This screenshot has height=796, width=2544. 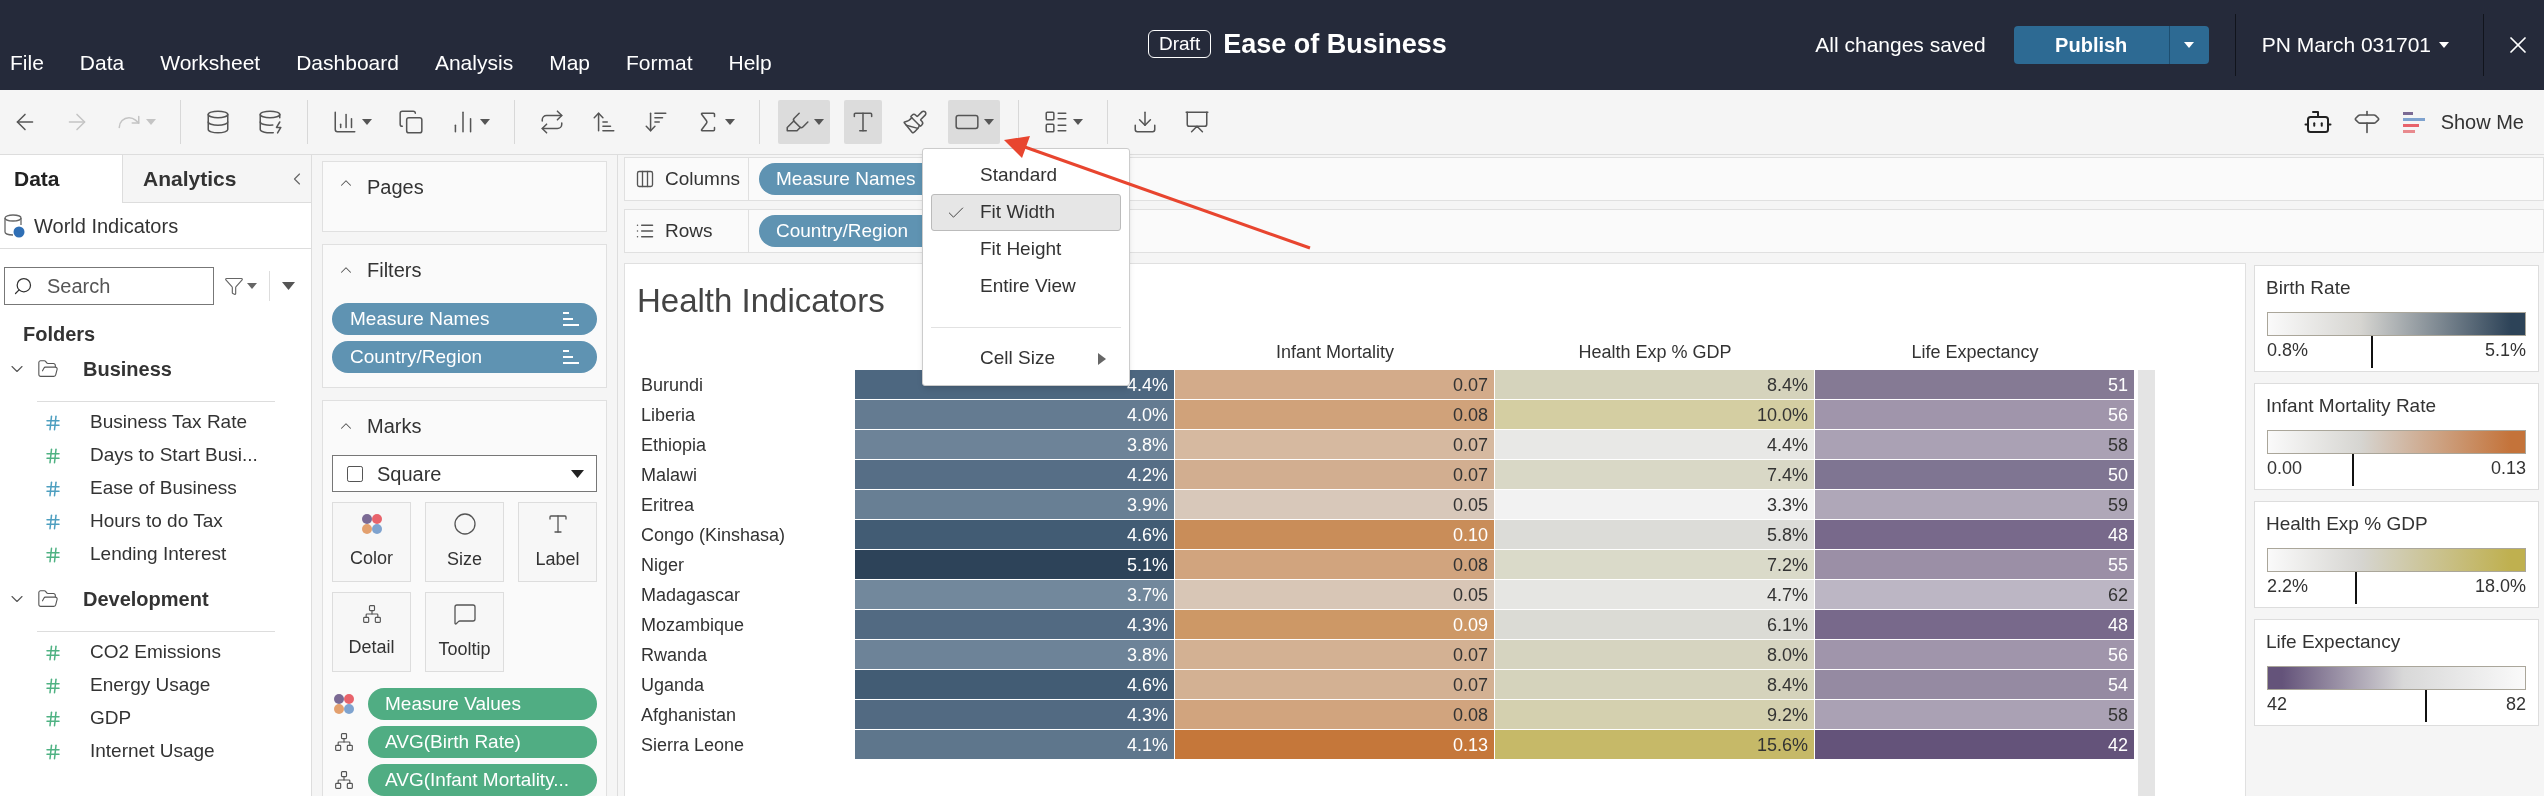 What do you see at coordinates (270, 122) in the screenshot?
I see `database-icon` at bounding box center [270, 122].